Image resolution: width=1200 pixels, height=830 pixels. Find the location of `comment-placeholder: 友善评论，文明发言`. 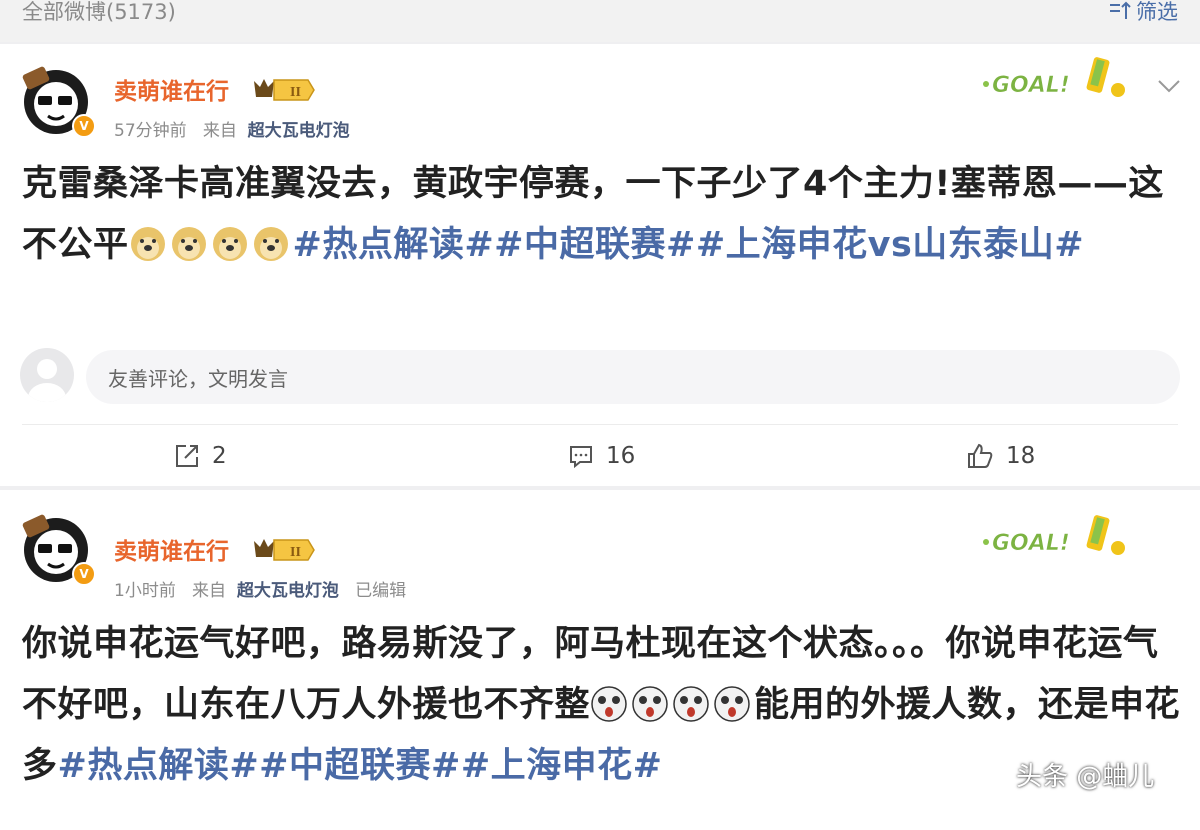

comment-placeholder: 友善评论，文明发言 is located at coordinates (198, 379).